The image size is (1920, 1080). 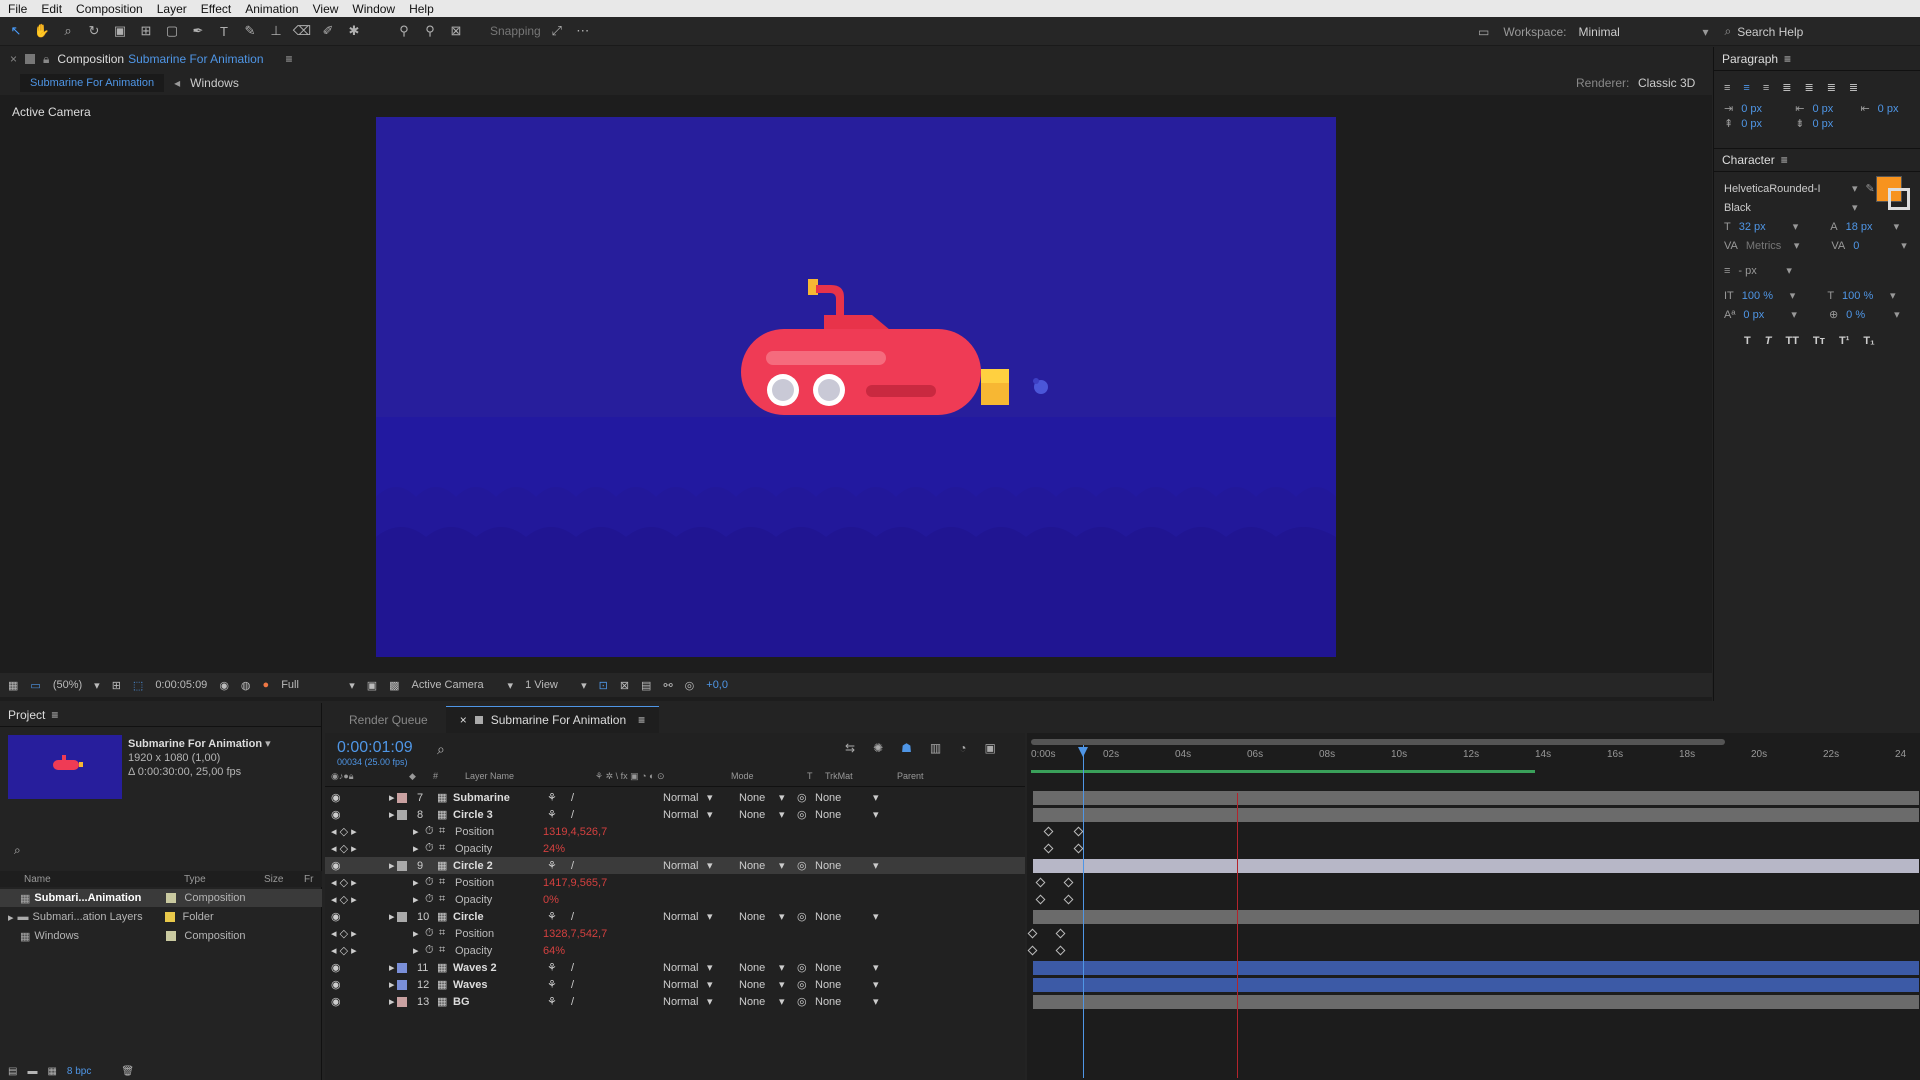 What do you see at coordinates (1844, 341) in the screenshot?
I see `superscript-icon: T¹` at bounding box center [1844, 341].